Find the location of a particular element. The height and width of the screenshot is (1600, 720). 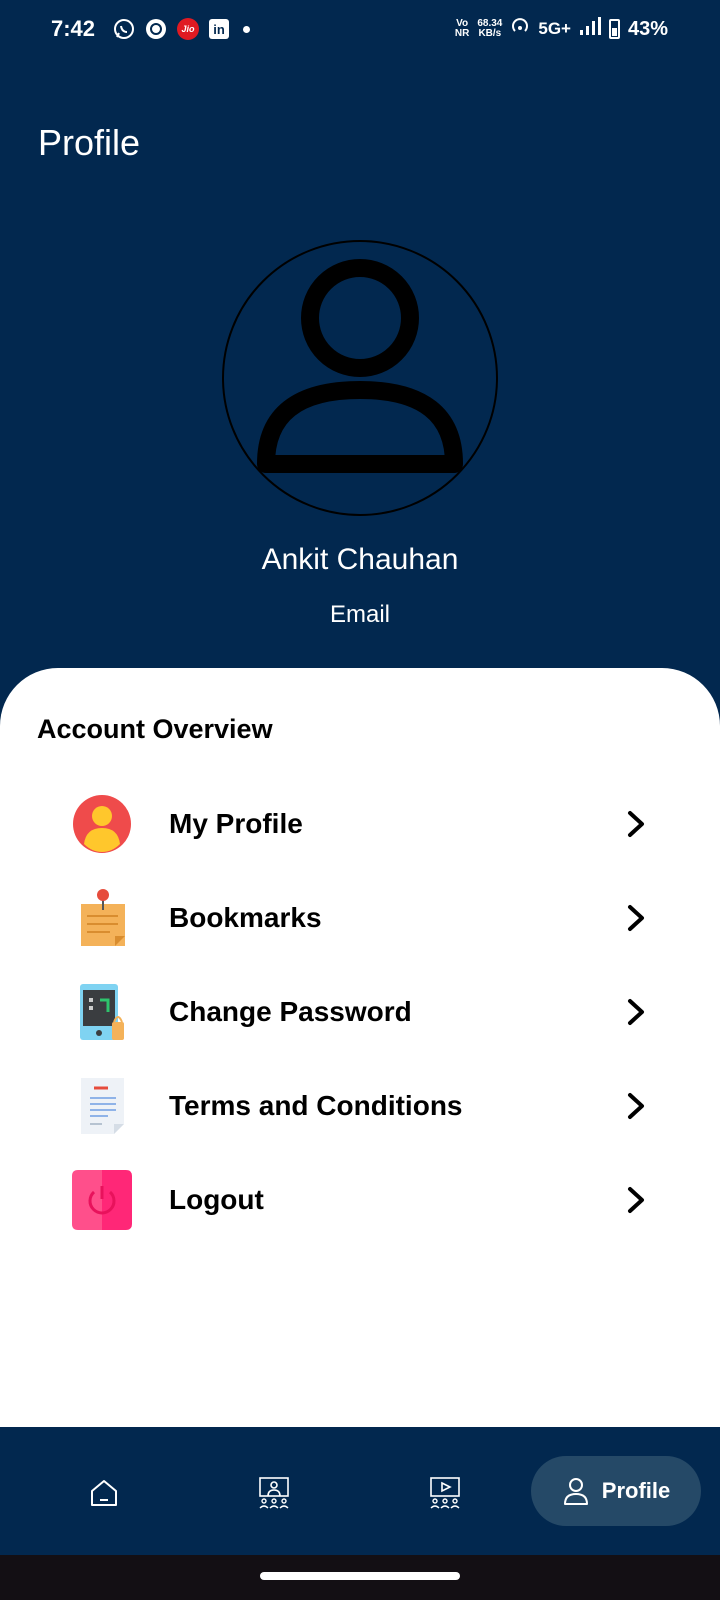

signal-icon is located at coordinates (590, 29).